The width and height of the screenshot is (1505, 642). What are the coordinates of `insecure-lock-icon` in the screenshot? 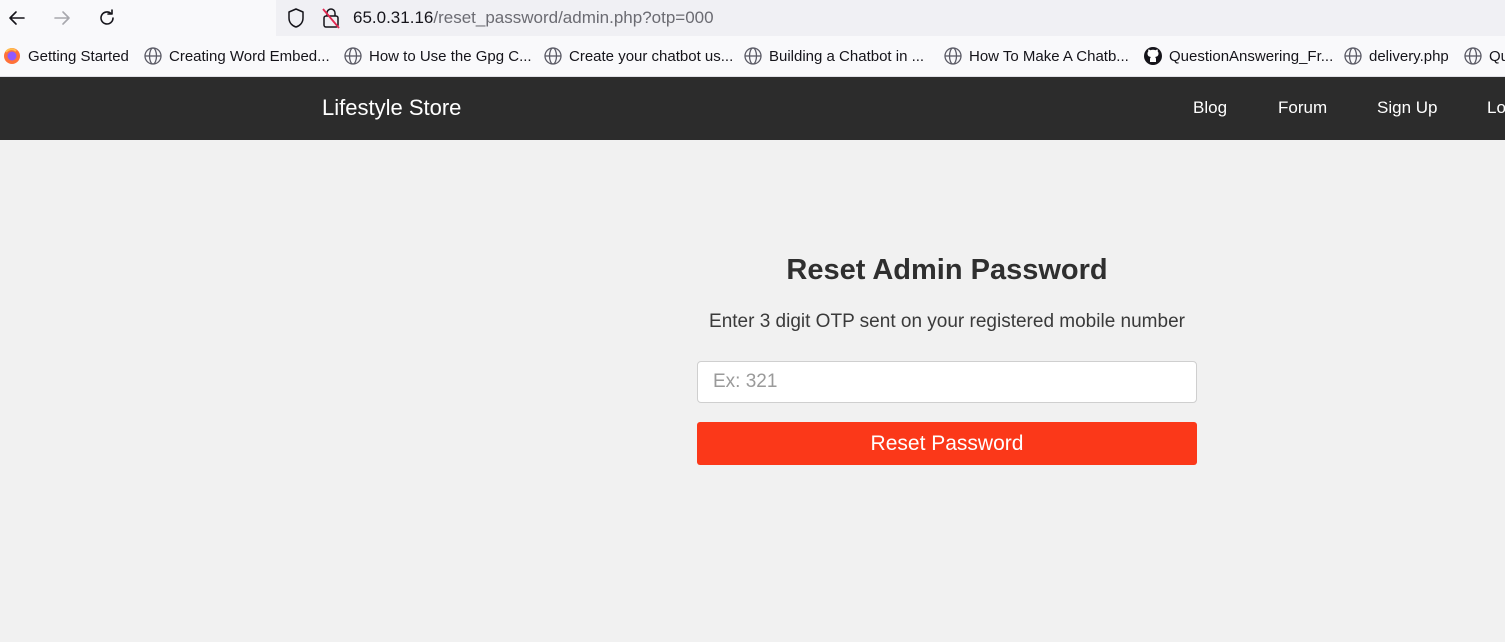 It's located at (331, 18).